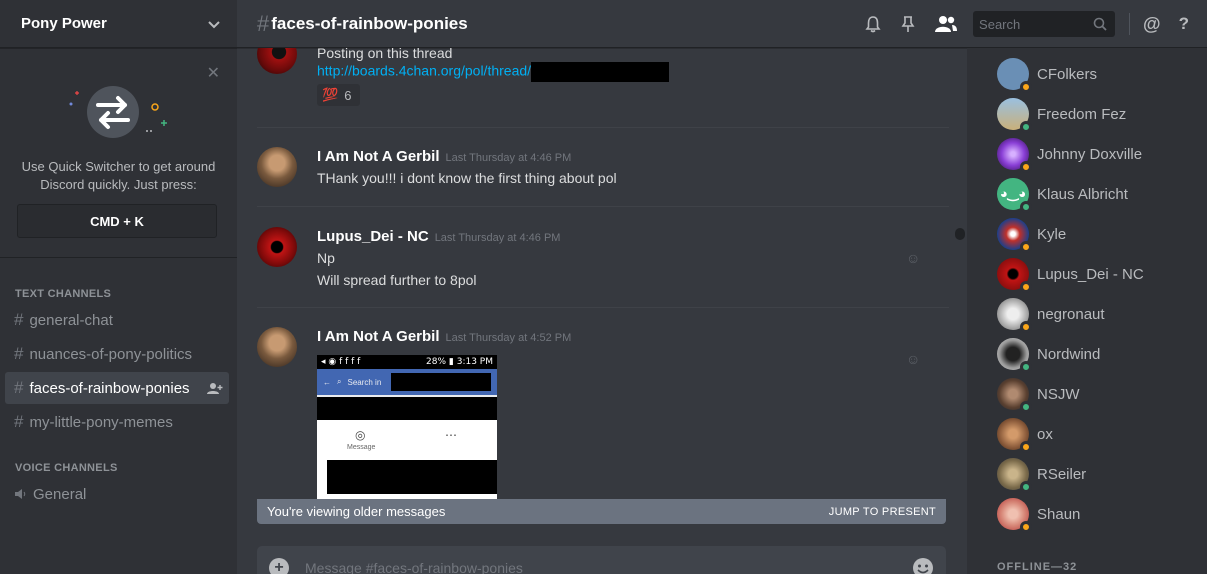 The height and width of the screenshot is (574, 1207). What do you see at coordinates (117, 221) in the screenshot?
I see `quick-switcher-shortcut: CMD + K` at bounding box center [117, 221].